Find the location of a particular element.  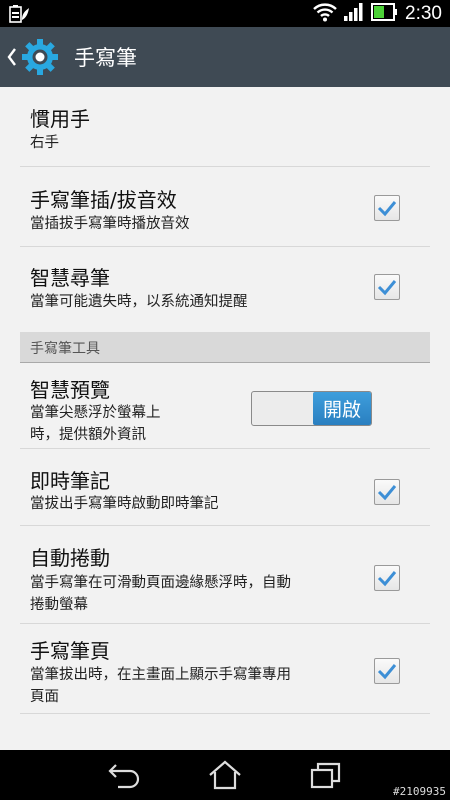

battery-icon is located at coordinates (385, 14).